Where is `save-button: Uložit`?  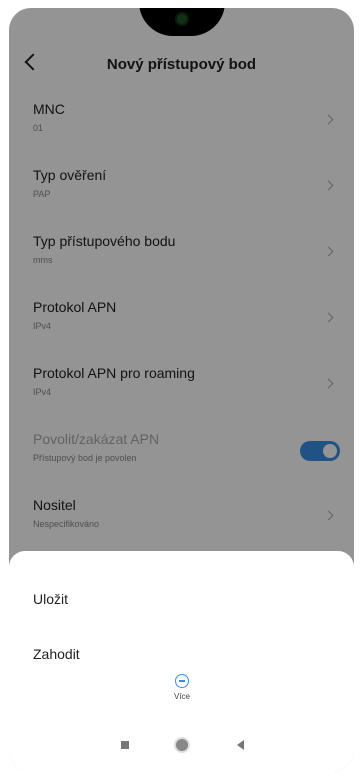 save-button: Uložit is located at coordinates (50, 599).